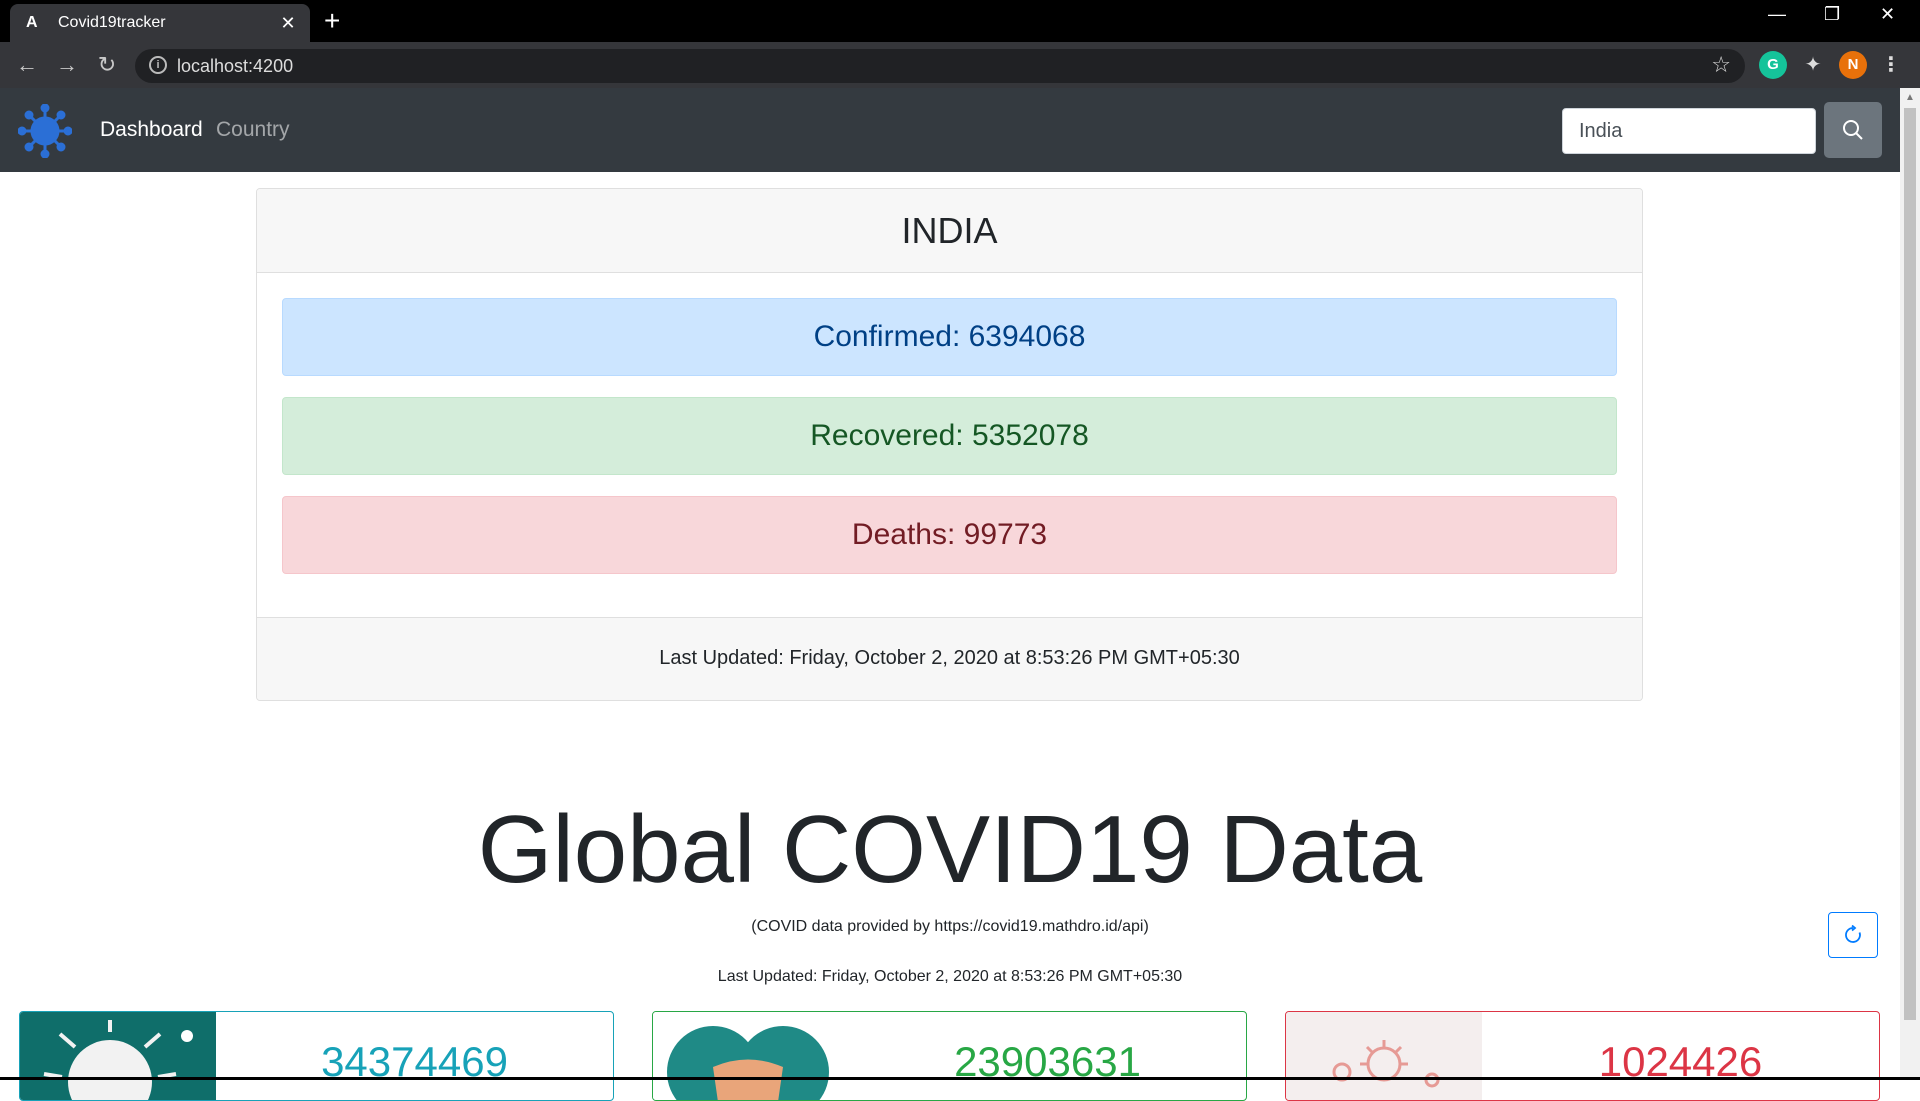 This screenshot has height=1101, width=1920. What do you see at coordinates (107, 65) in the screenshot?
I see `reload-icon: ↻` at bounding box center [107, 65].